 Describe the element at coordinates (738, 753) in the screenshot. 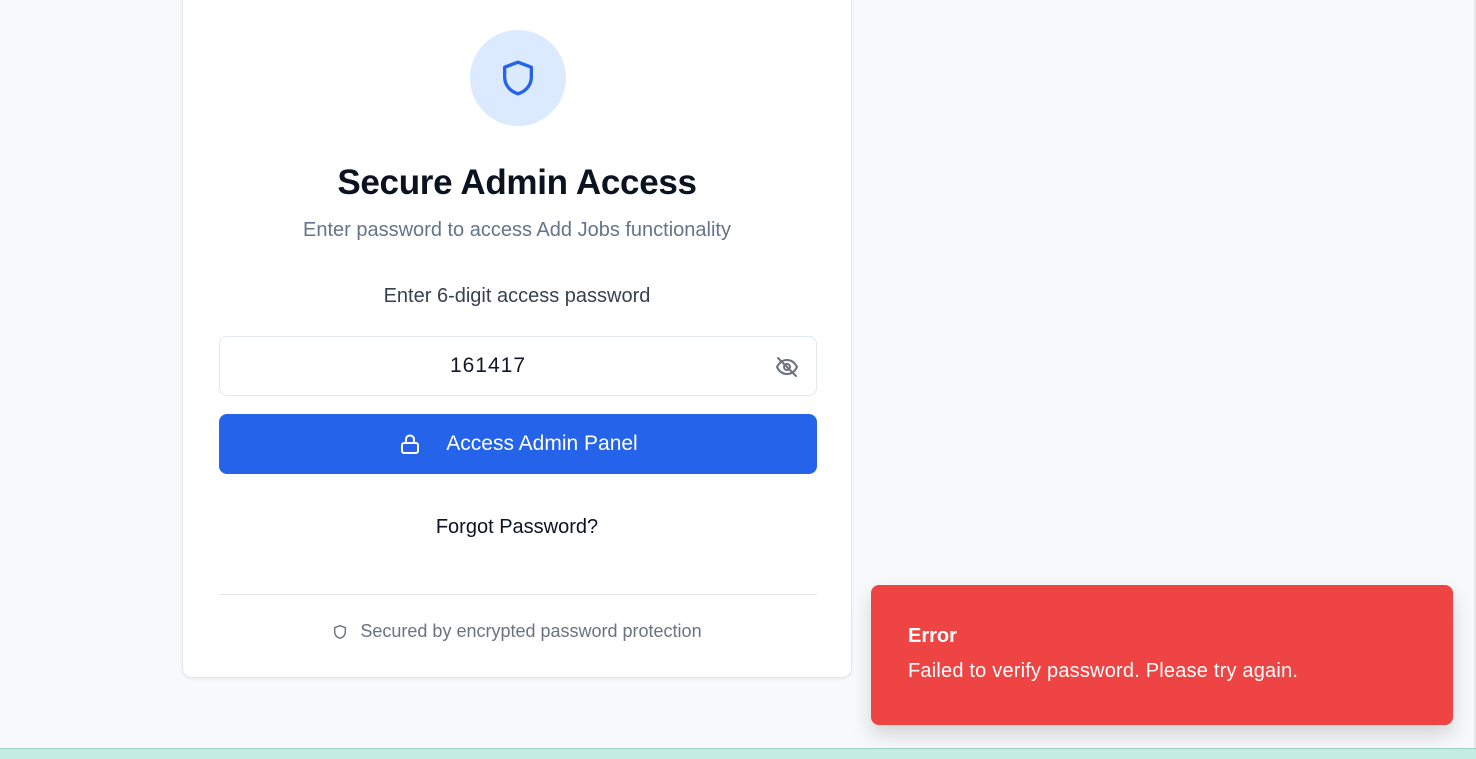

I see `taskbar-strip` at that location.